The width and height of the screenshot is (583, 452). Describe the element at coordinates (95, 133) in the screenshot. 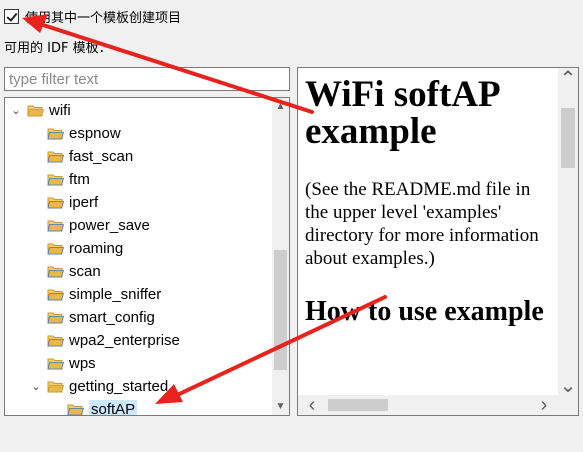

I see `tree-item-label: espnow` at that location.